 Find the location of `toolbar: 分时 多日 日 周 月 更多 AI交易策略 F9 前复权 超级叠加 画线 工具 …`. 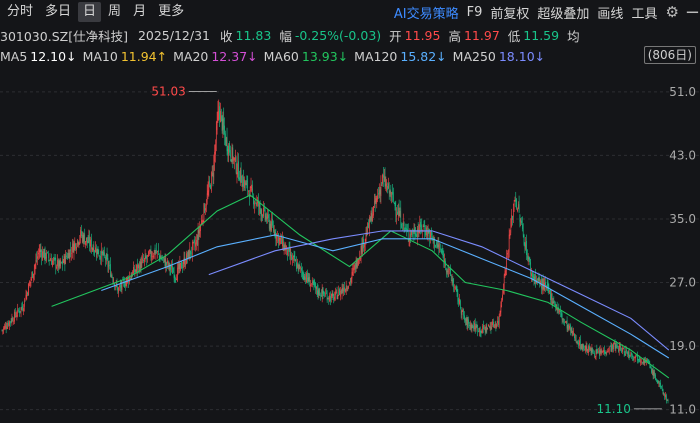

toolbar: 分时 多日 日 周 月 更多 AI交易策略 F9 前复权 超级叠加 画线 工具 … is located at coordinates (350, 12).